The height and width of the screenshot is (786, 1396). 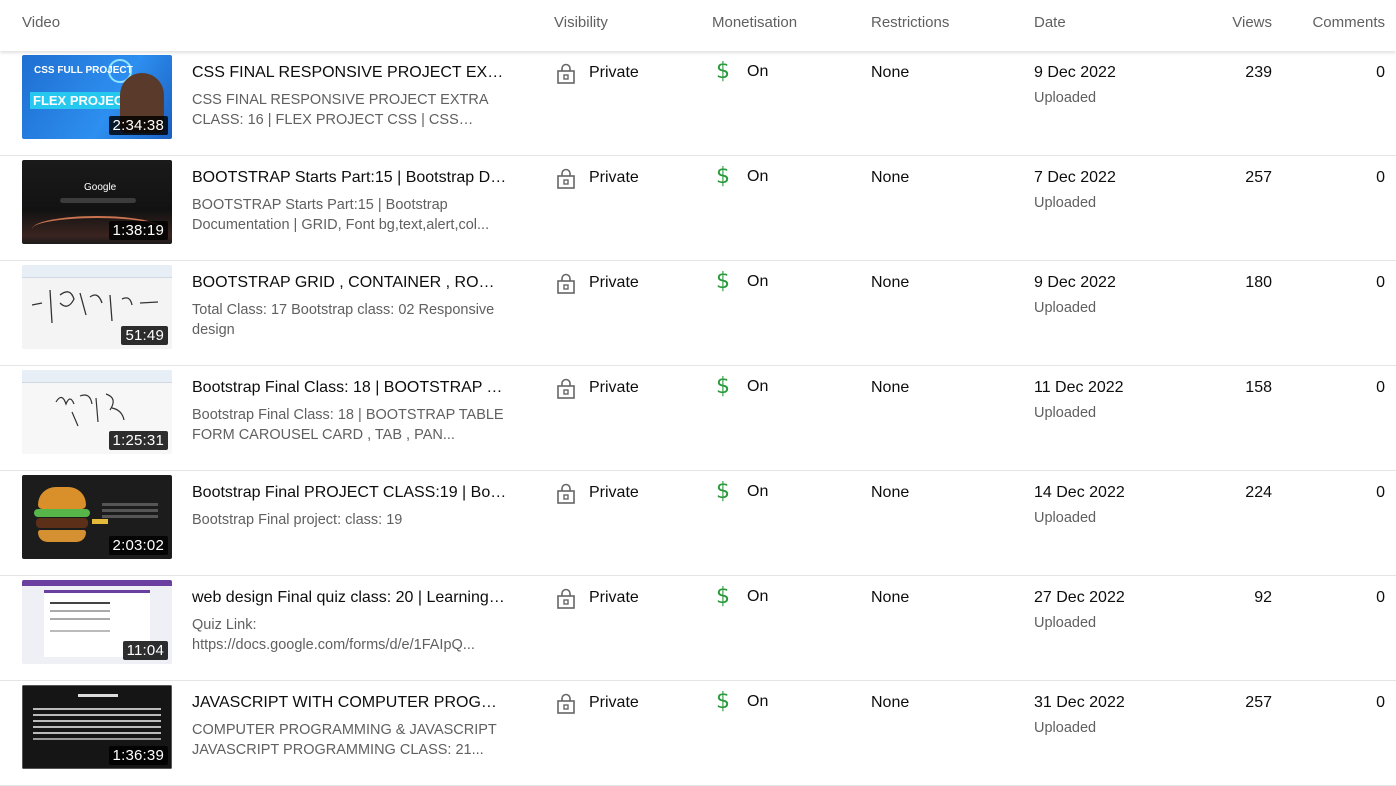 I want to click on handwriting-sketch, so click(x=95, y=306).